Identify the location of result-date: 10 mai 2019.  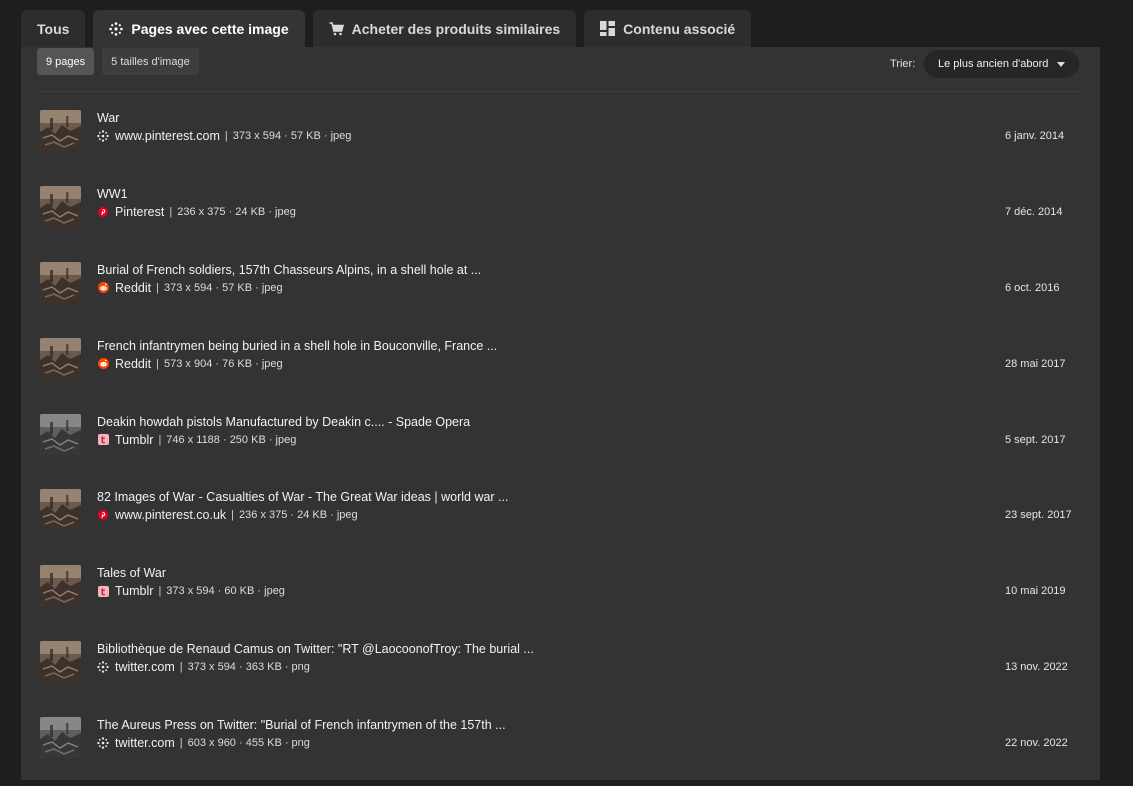
(1035, 591).